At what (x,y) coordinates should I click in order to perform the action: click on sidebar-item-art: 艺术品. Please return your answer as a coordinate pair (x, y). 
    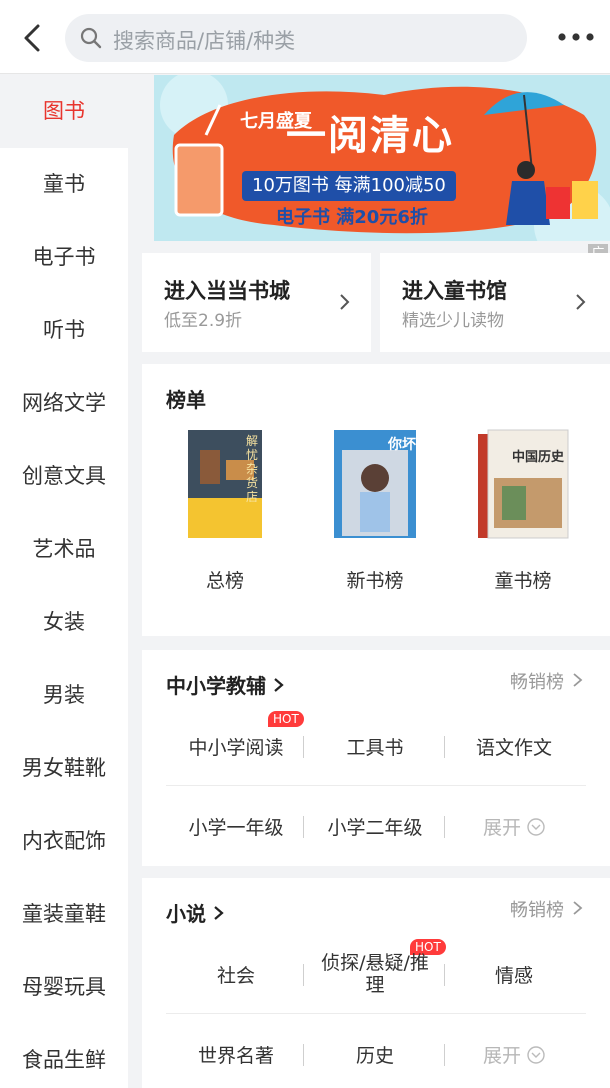
    Looking at the image, I should click on (64, 549).